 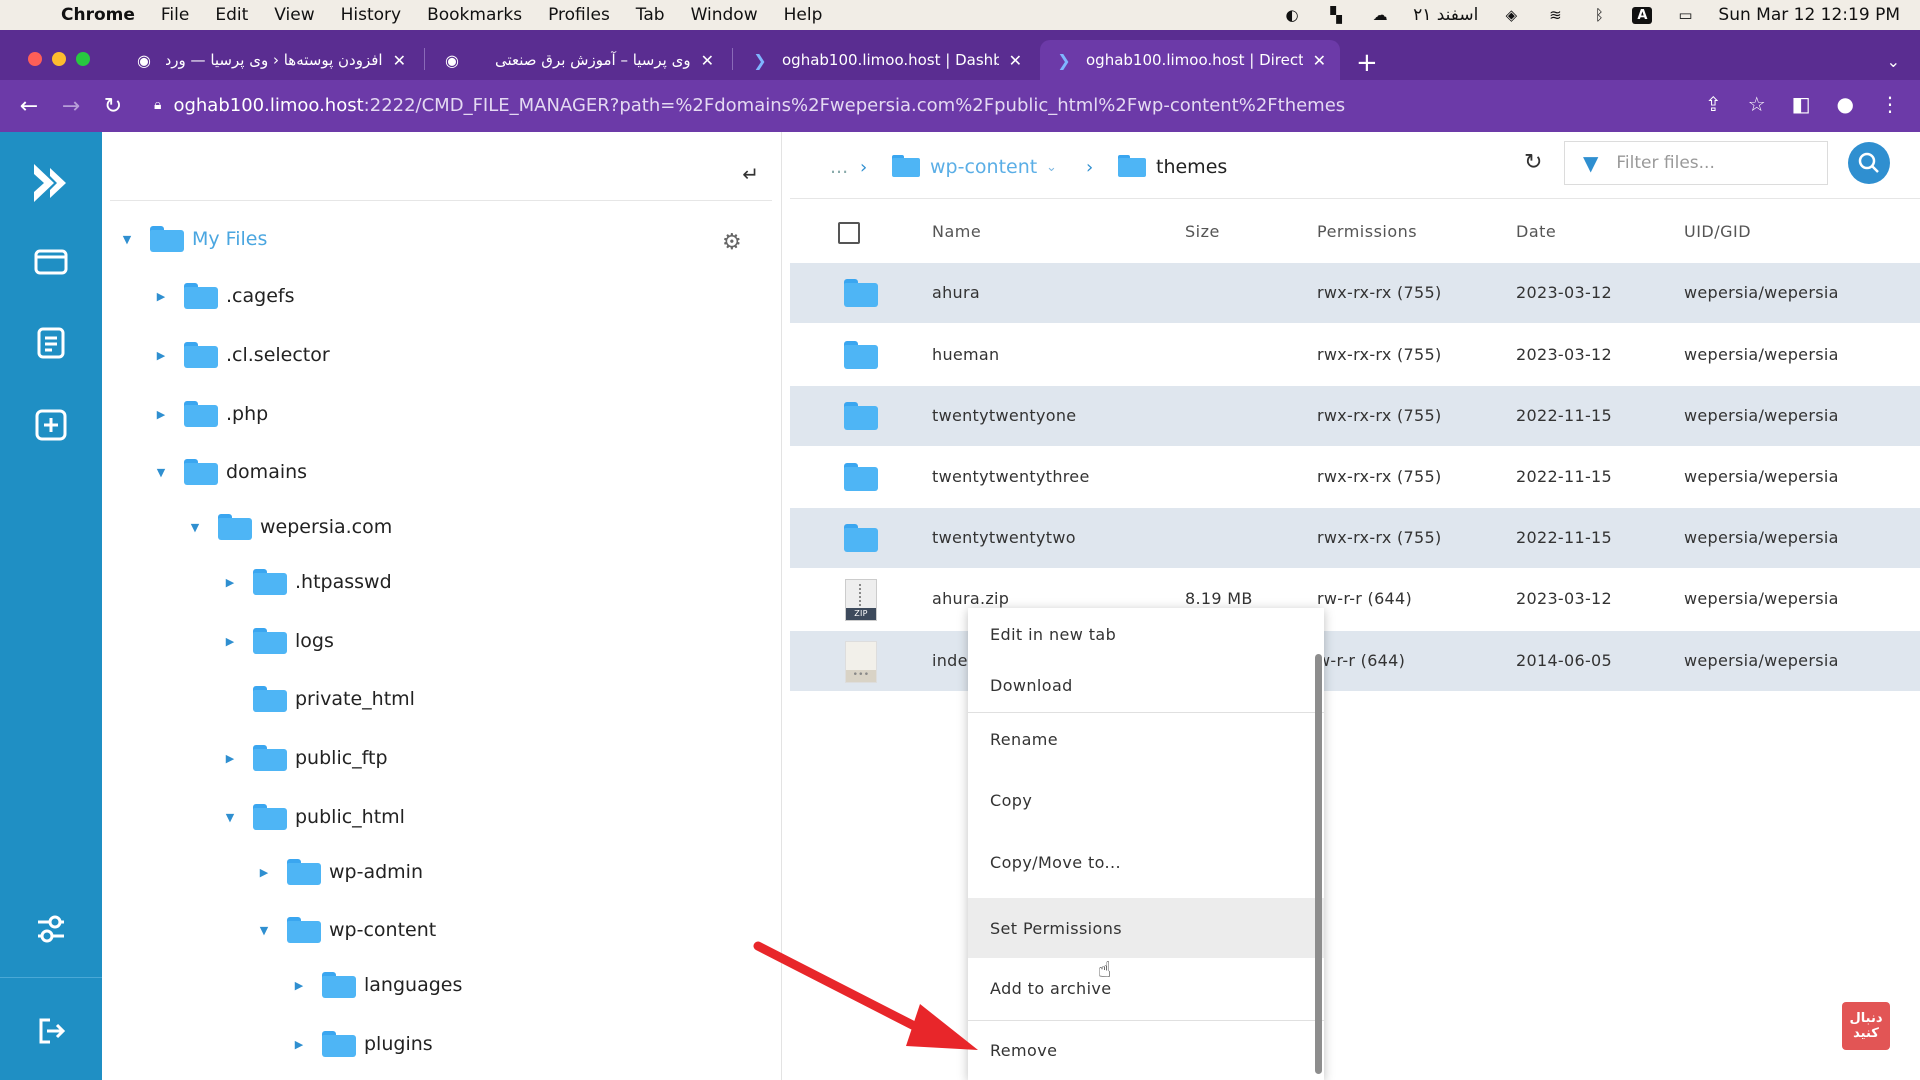 What do you see at coordinates (306, 582) in the screenshot?
I see `tree-node: ▶ .htpasswd` at bounding box center [306, 582].